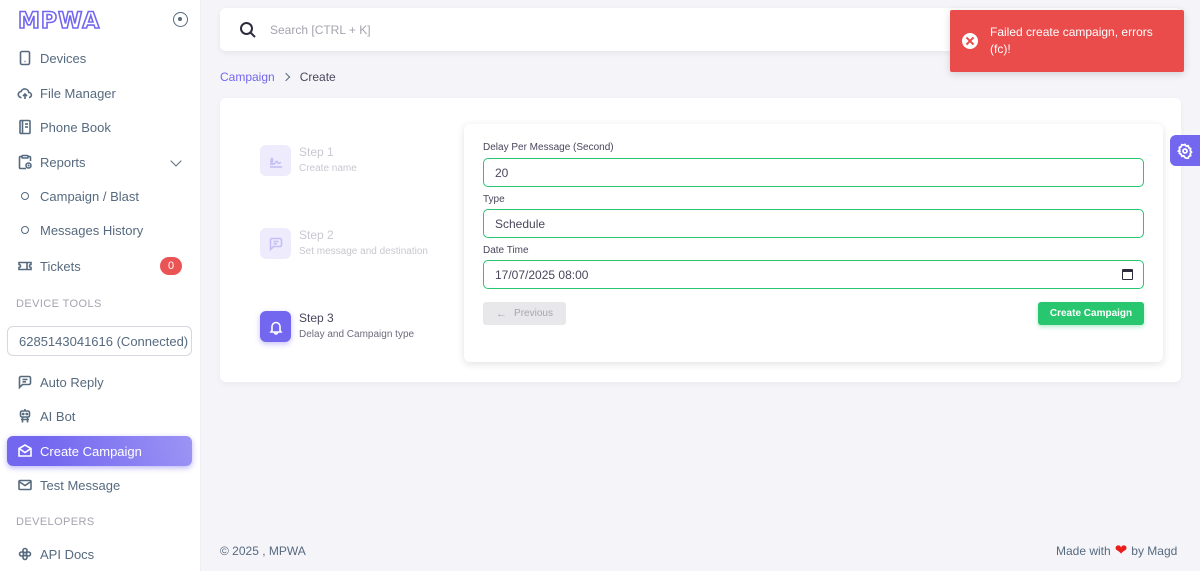 This screenshot has height=571, width=1200. Describe the element at coordinates (533, 313) in the screenshot. I see `previous-label: Previous` at that location.